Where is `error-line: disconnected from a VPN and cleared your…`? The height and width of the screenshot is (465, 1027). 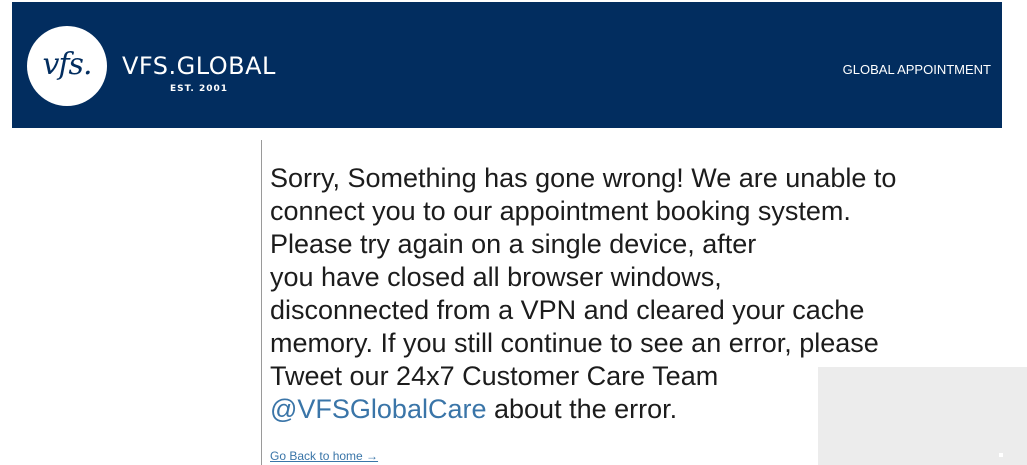
error-line: disconnected from a VPN and cleared your… is located at coordinates (567, 310).